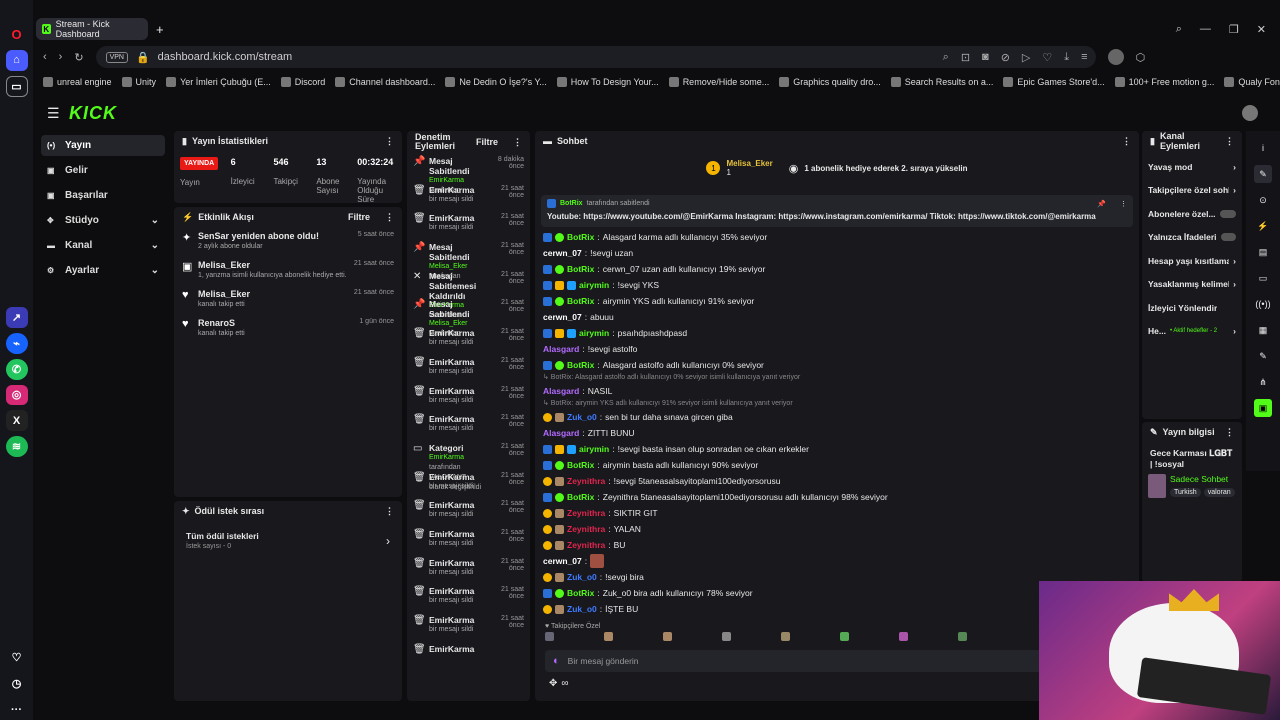 The height and width of the screenshot is (720, 1280). I want to click on tag-chip: valoran, so click(1219, 492).